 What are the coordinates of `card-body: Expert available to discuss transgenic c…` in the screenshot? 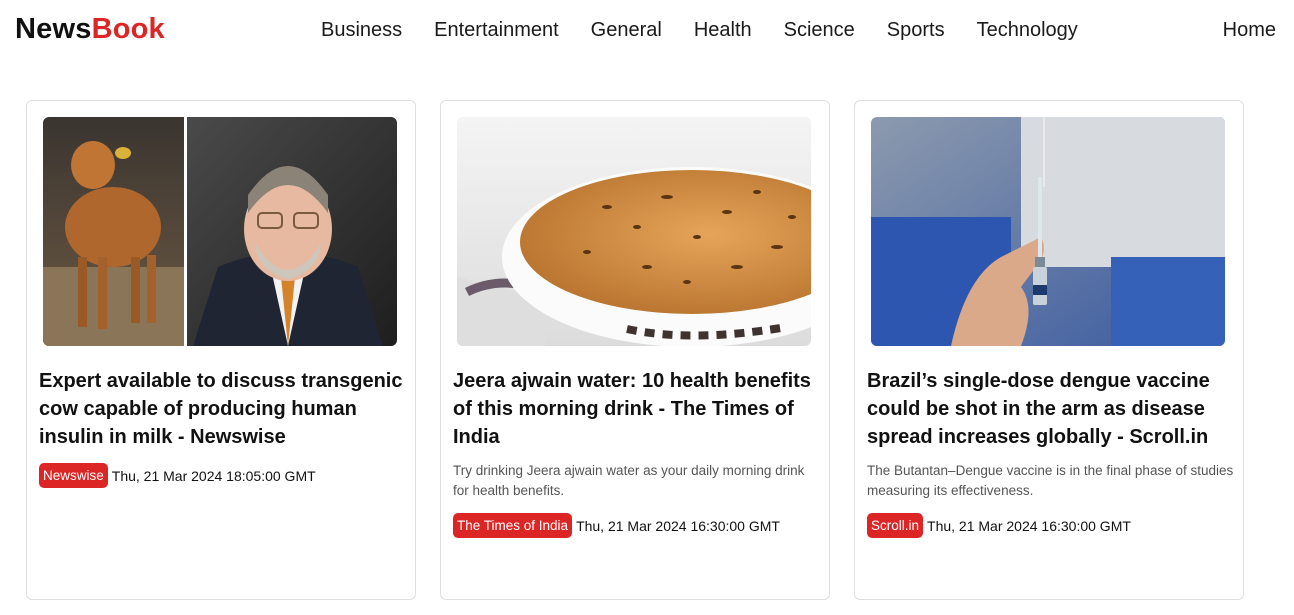 It's located at (224, 427).